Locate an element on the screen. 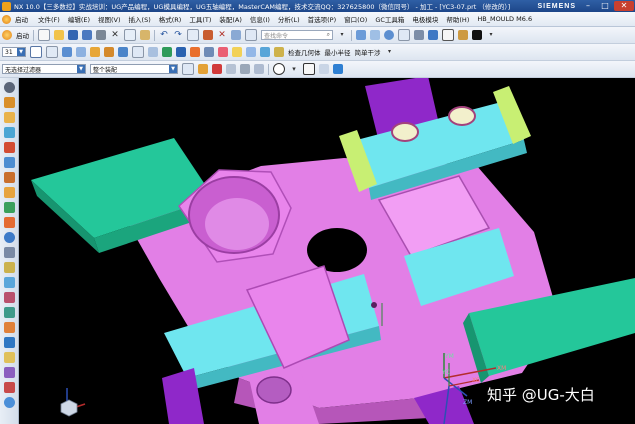  hd3d-tools-icon is located at coordinates (9, 222).